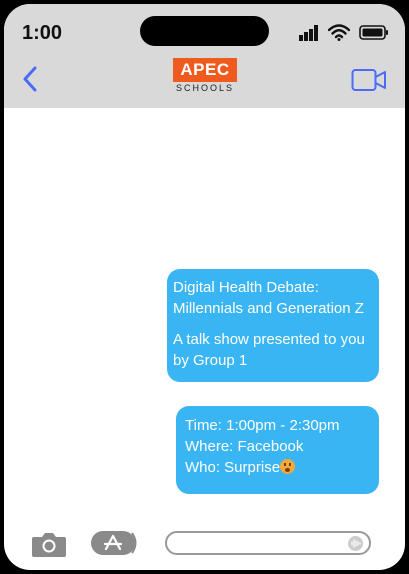 The width and height of the screenshot is (409, 574). What do you see at coordinates (262, 425) in the screenshot?
I see `message-text: Time: 1:00pm - 2:30pm` at bounding box center [262, 425].